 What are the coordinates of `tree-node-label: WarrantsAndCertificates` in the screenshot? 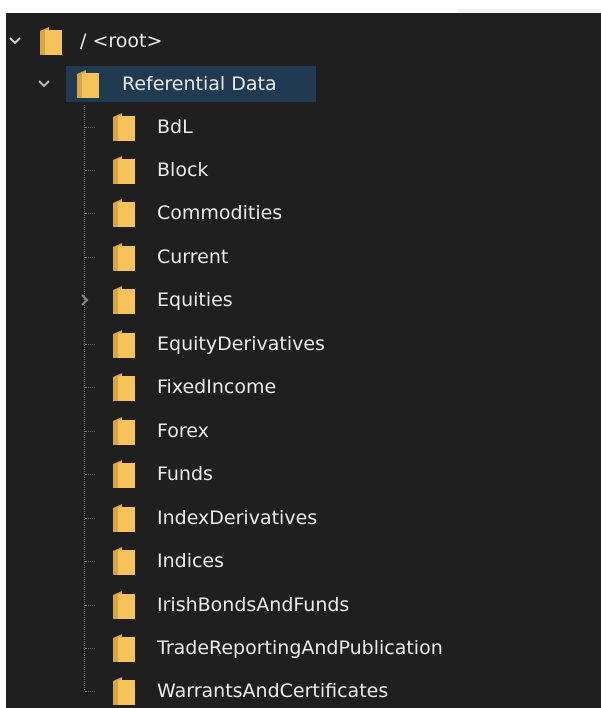 It's located at (273, 691).